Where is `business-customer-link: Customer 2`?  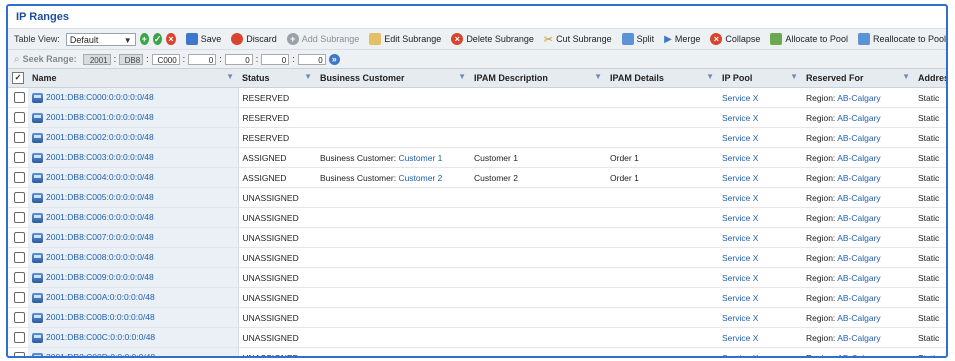
business-customer-link: Customer 2 is located at coordinates (420, 178).